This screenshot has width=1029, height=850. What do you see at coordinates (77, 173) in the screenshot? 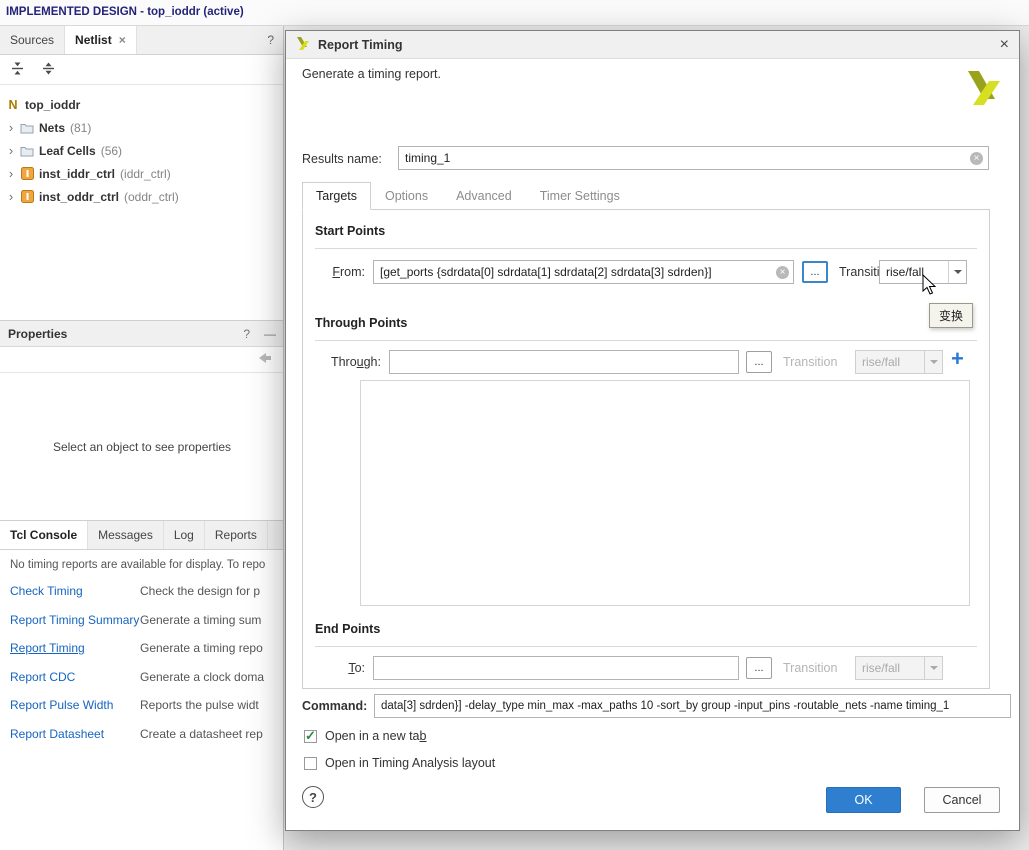
I see `tree-item-label: inst_iddr_ctrl` at bounding box center [77, 173].